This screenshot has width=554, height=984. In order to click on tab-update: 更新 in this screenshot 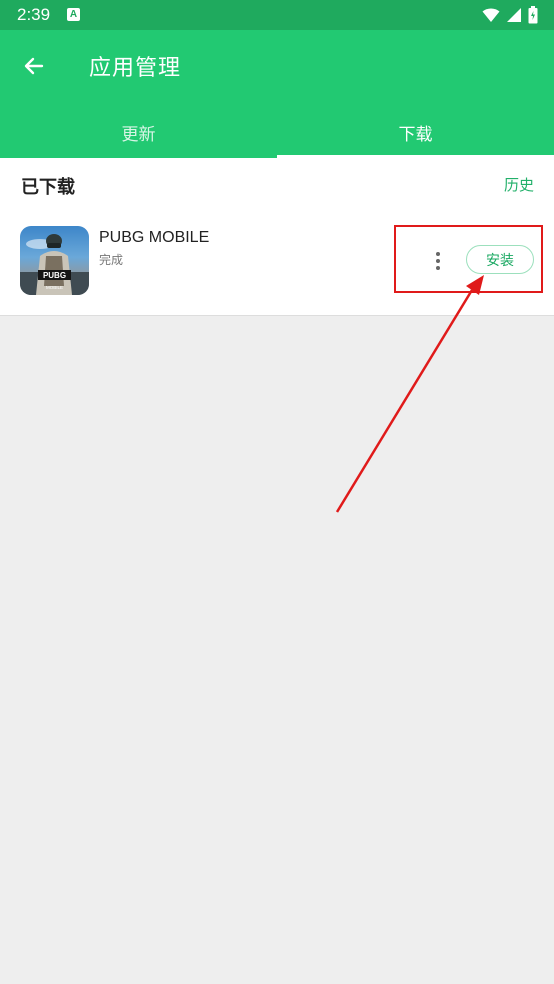, I will do `click(138, 132)`.